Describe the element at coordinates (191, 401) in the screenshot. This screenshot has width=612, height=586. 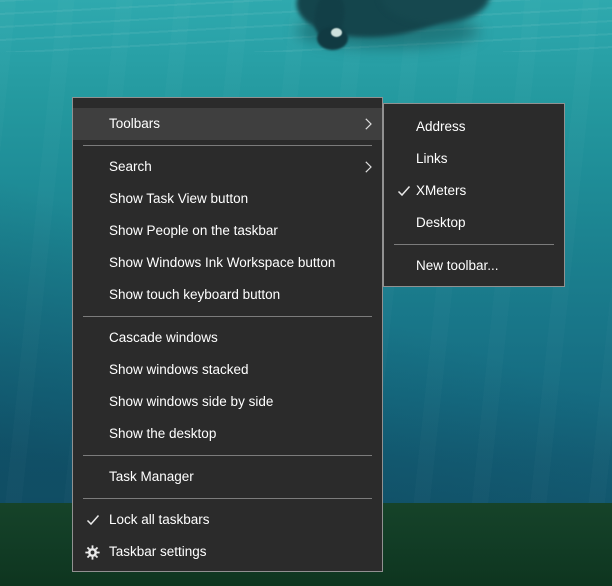
I see `menu-item-label: Show windows side by side` at that location.